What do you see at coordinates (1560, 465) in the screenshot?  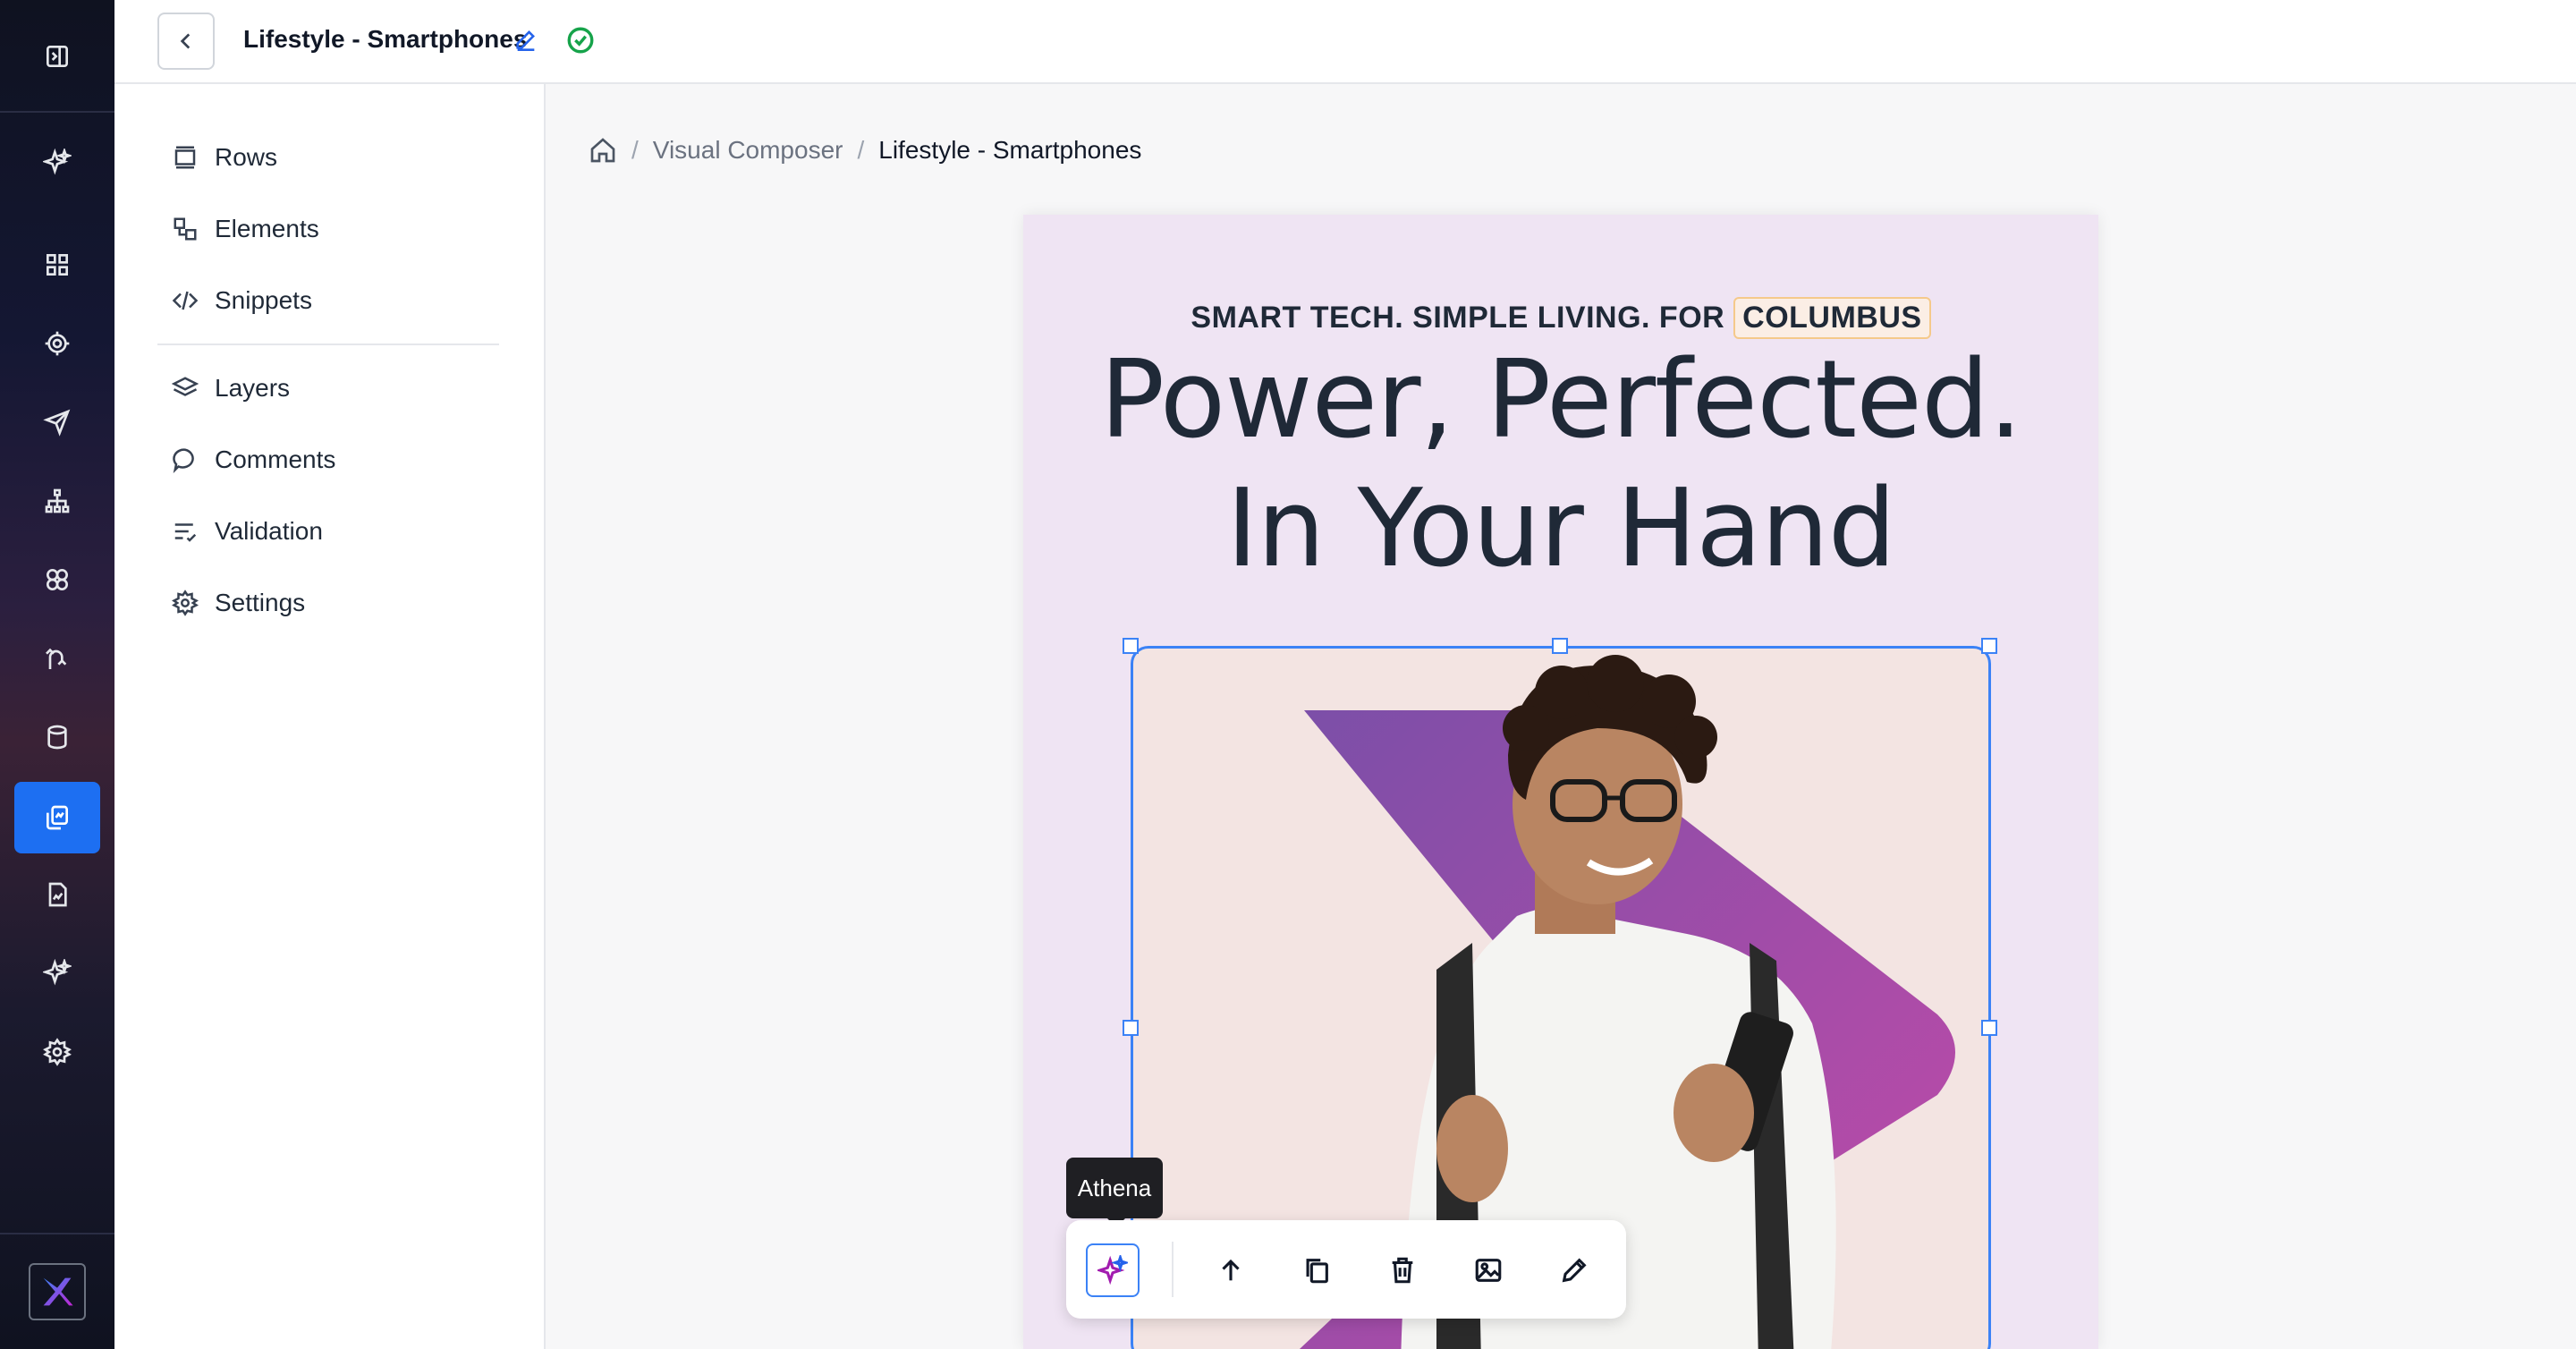 I see `poster-headline: Power, Perfected. In Your Hand` at bounding box center [1560, 465].